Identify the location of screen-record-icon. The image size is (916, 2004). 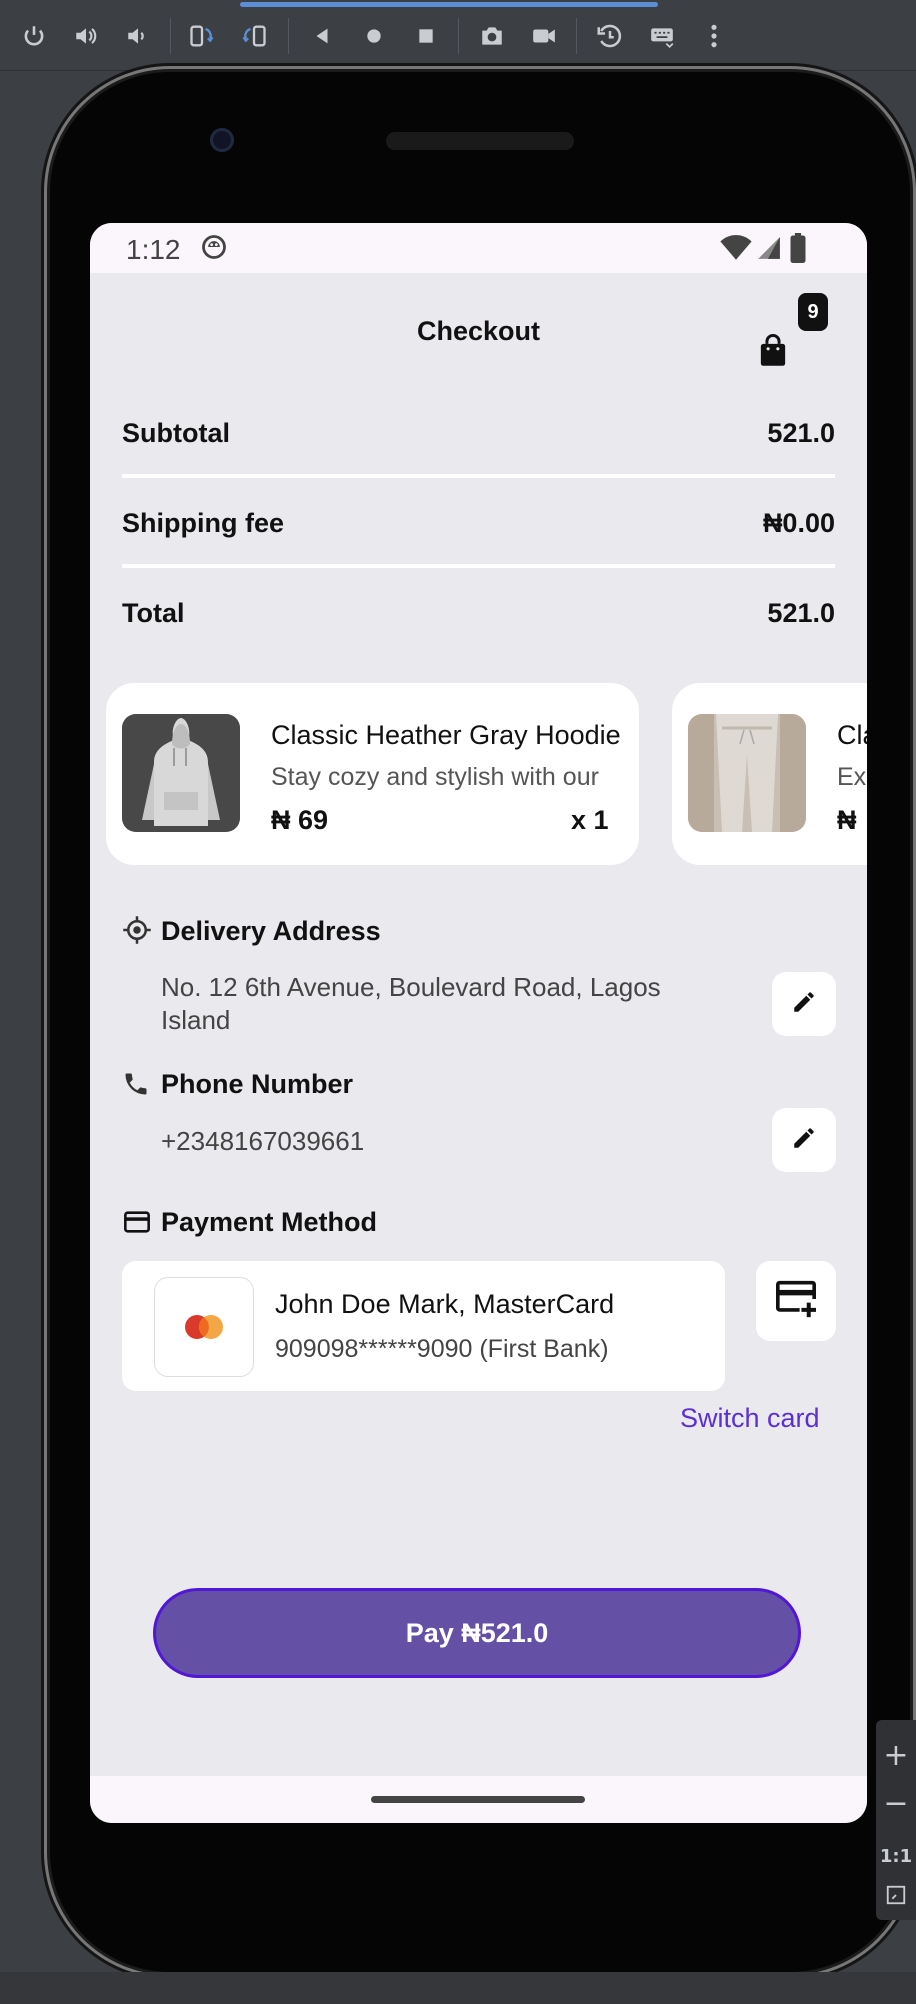
(544, 36).